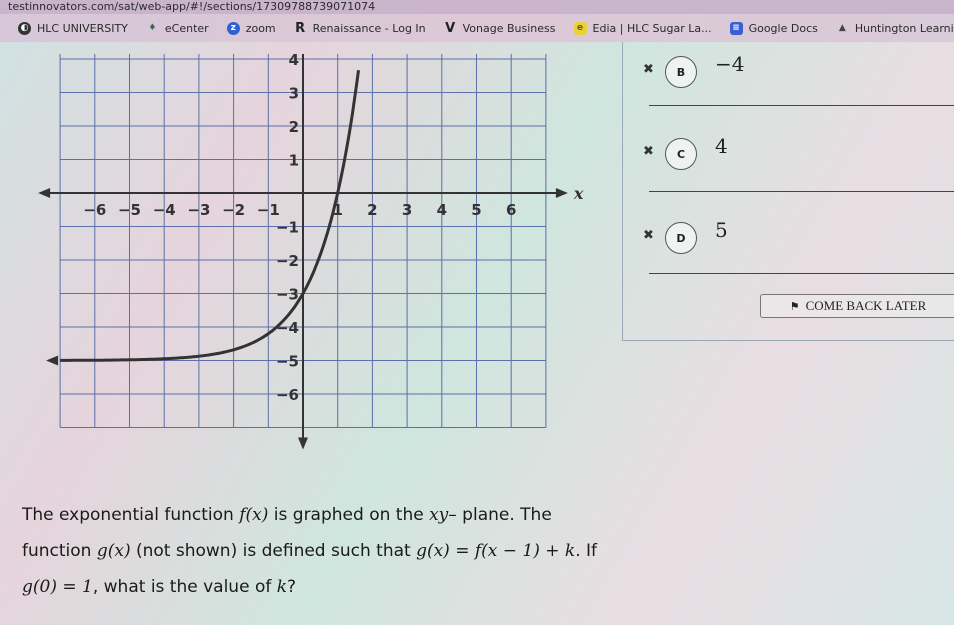 The height and width of the screenshot is (625, 954). What do you see at coordinates (476, 210) in the screenshot?
I see `x-tick-label: 5` at bounding box center [476, 210].